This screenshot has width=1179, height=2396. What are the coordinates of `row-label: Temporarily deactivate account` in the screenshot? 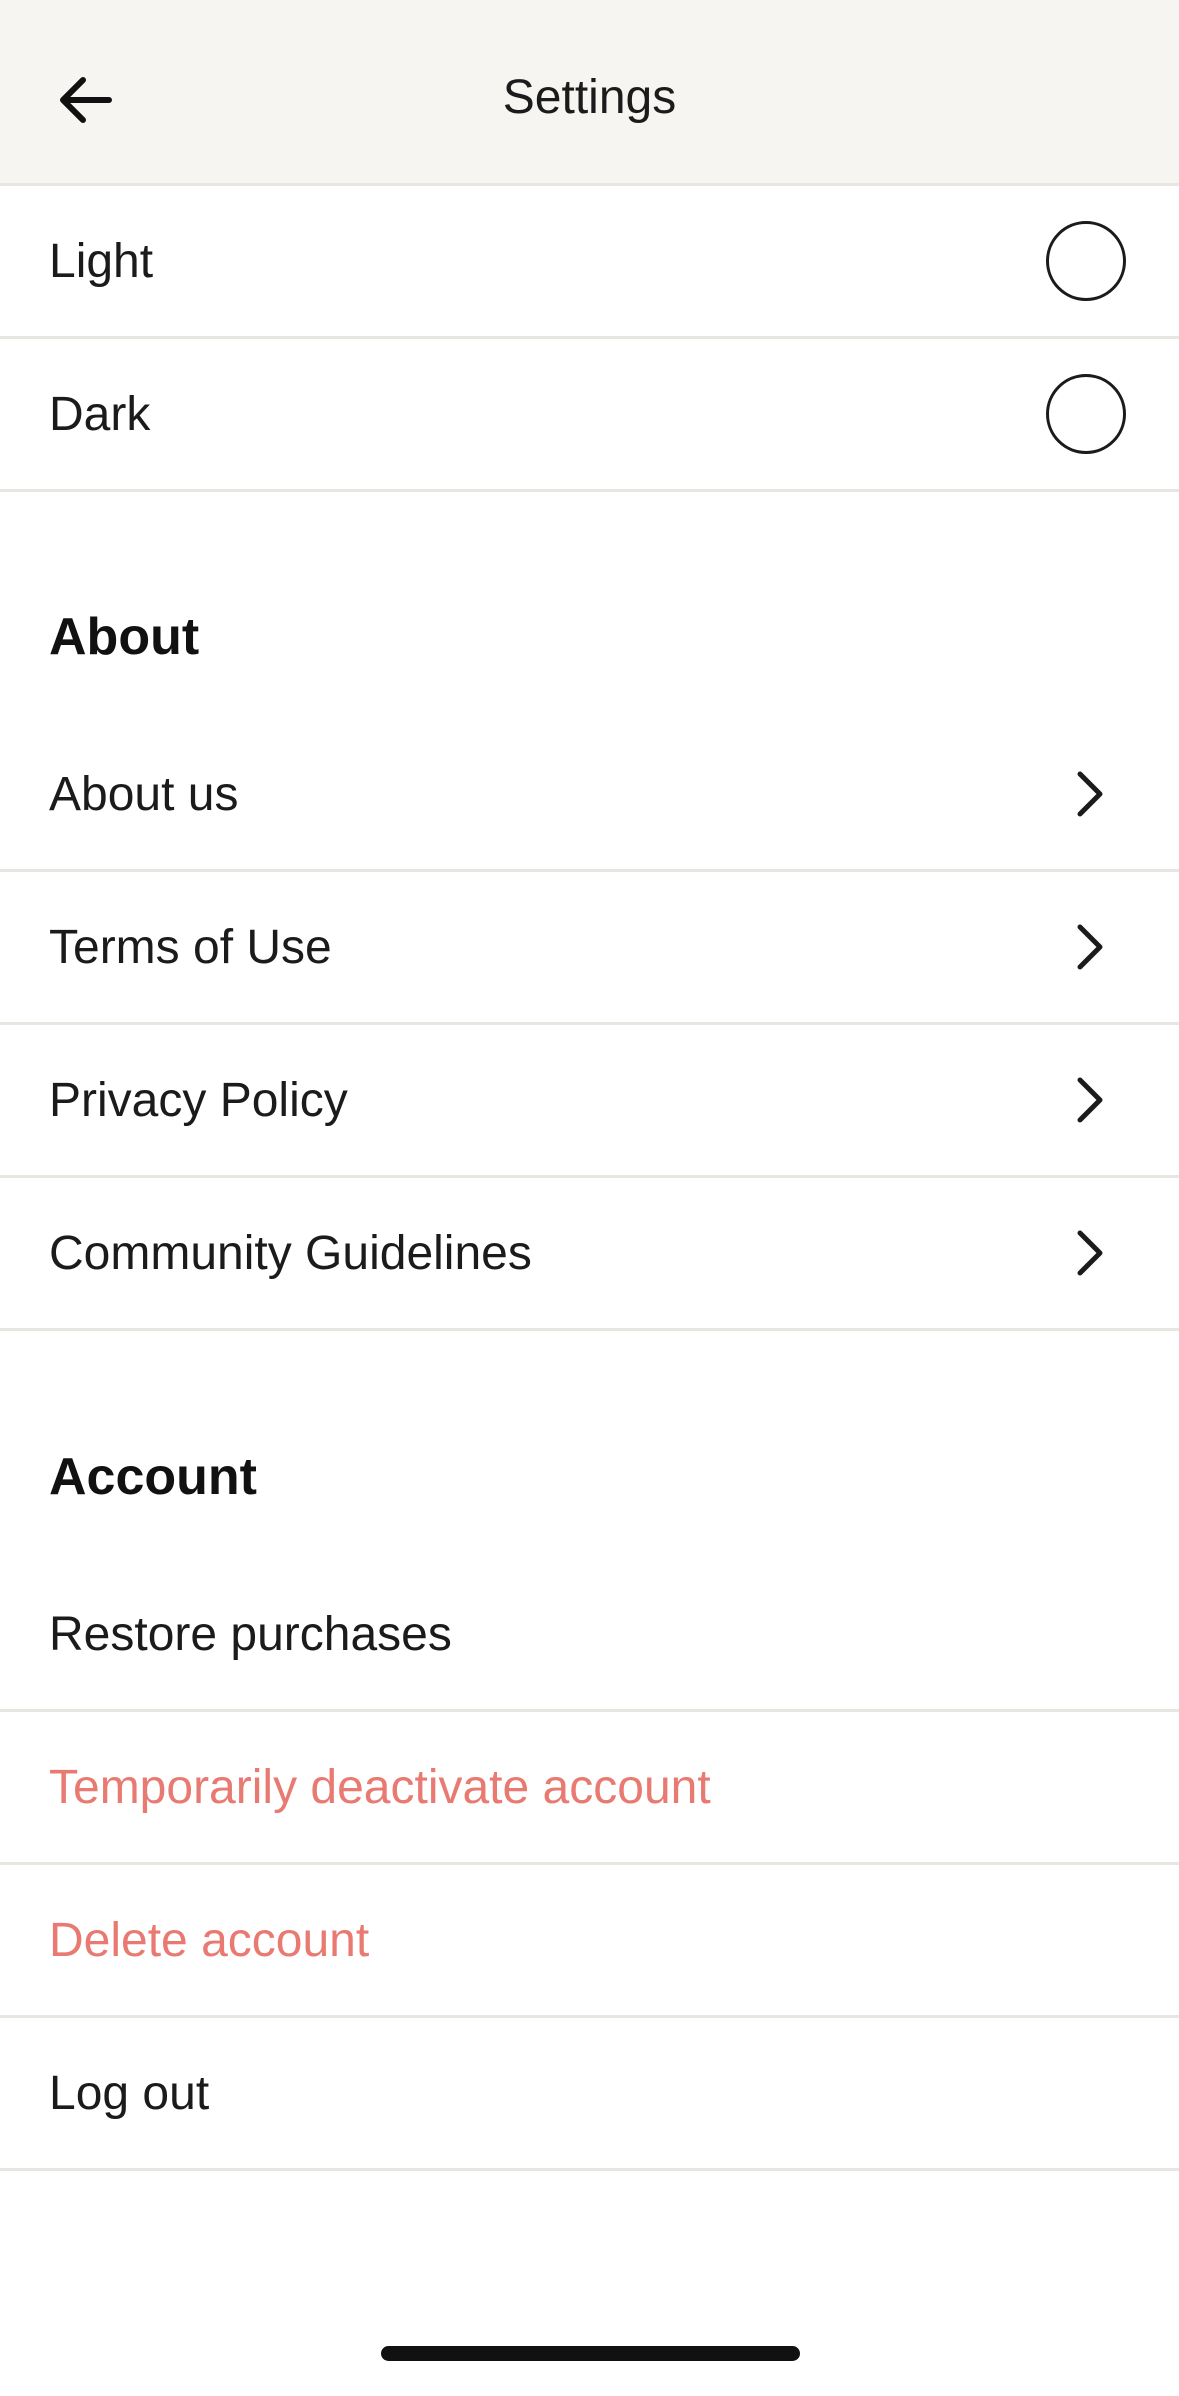 It's located at (380, 1787).